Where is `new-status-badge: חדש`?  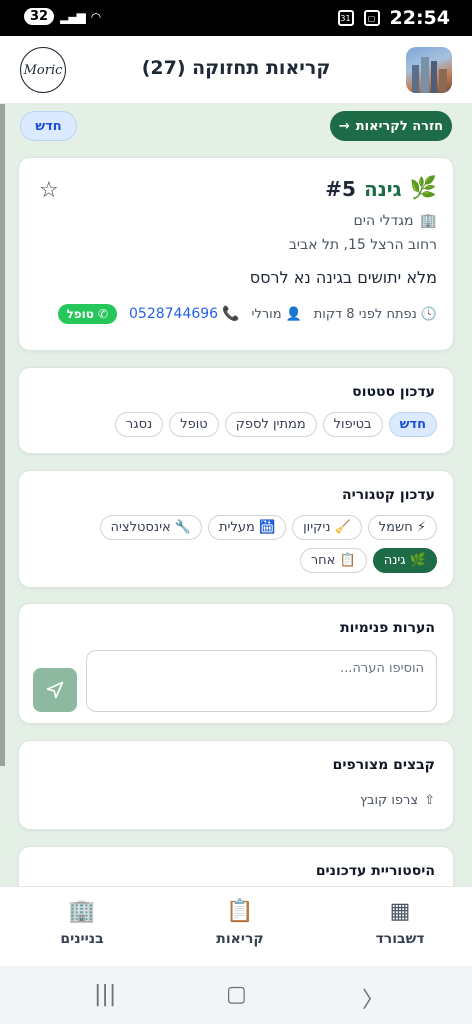
new-status-badge: חדש is located at coordinates (48, 126).